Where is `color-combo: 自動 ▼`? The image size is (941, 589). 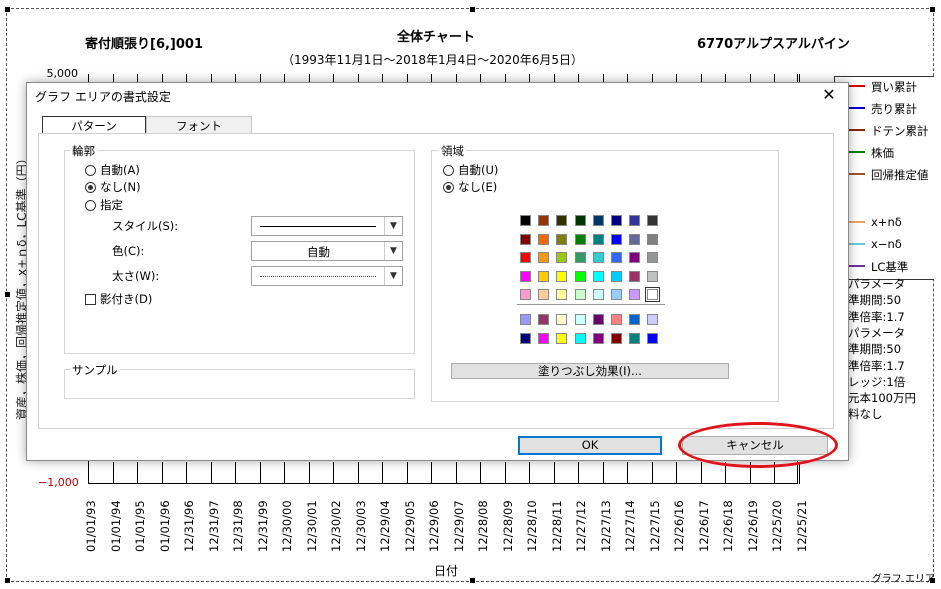
color-combo: 自動 ▼ is located at coordinates (327, 251).